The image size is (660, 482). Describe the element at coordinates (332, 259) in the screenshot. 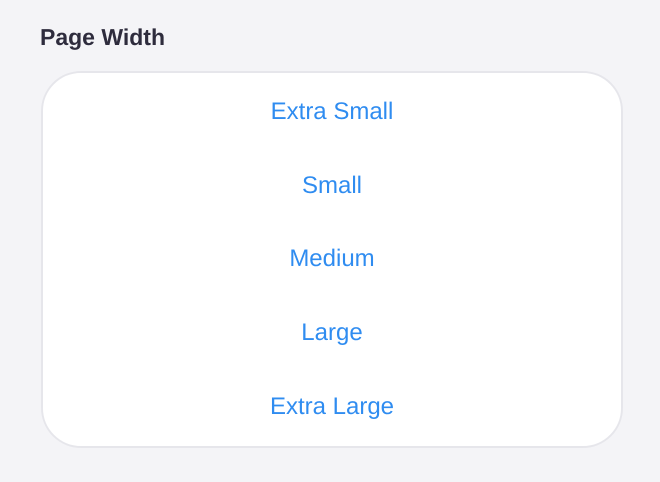

I see `width-option: Medium` at that location.